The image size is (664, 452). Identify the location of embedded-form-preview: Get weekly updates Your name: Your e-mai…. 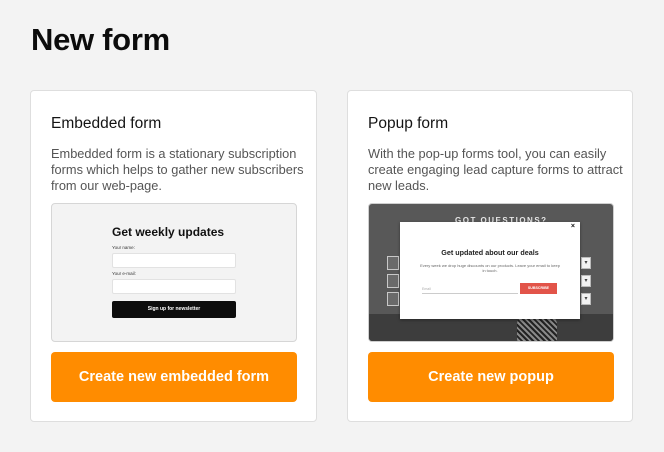
(174, 272).